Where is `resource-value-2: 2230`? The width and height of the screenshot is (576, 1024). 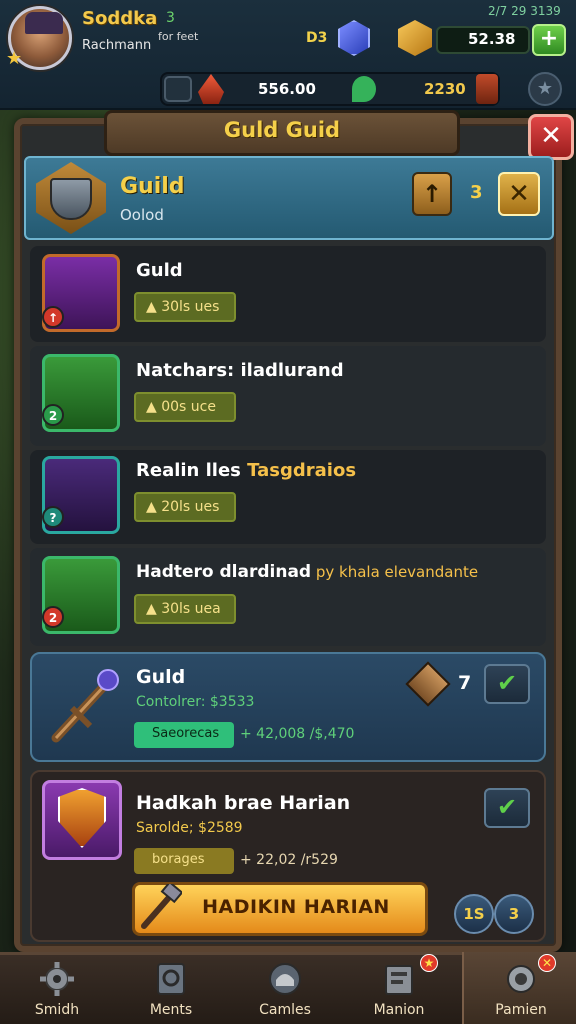 resource-value-2: 2230 is located at coordinates (445, 89).